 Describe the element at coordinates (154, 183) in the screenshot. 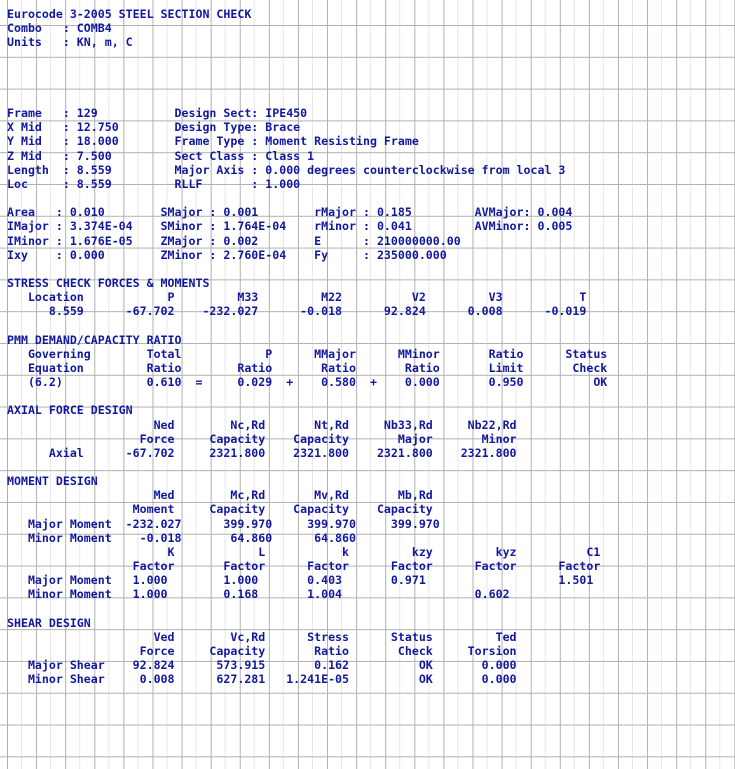

I see `report-line: Loc : 8.559 RLLF : 1.000` at that location.